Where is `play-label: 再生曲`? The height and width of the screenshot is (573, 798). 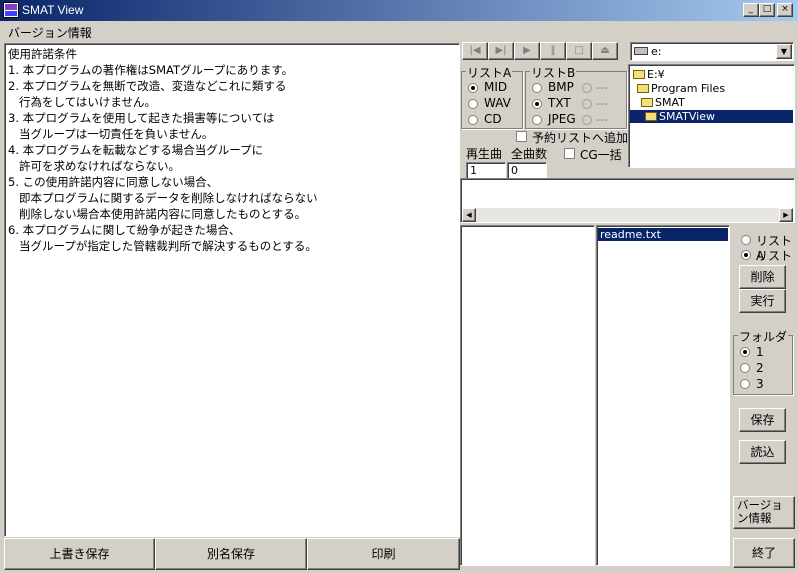 play-label: 再生曲 is located at coordinates (484, 154).